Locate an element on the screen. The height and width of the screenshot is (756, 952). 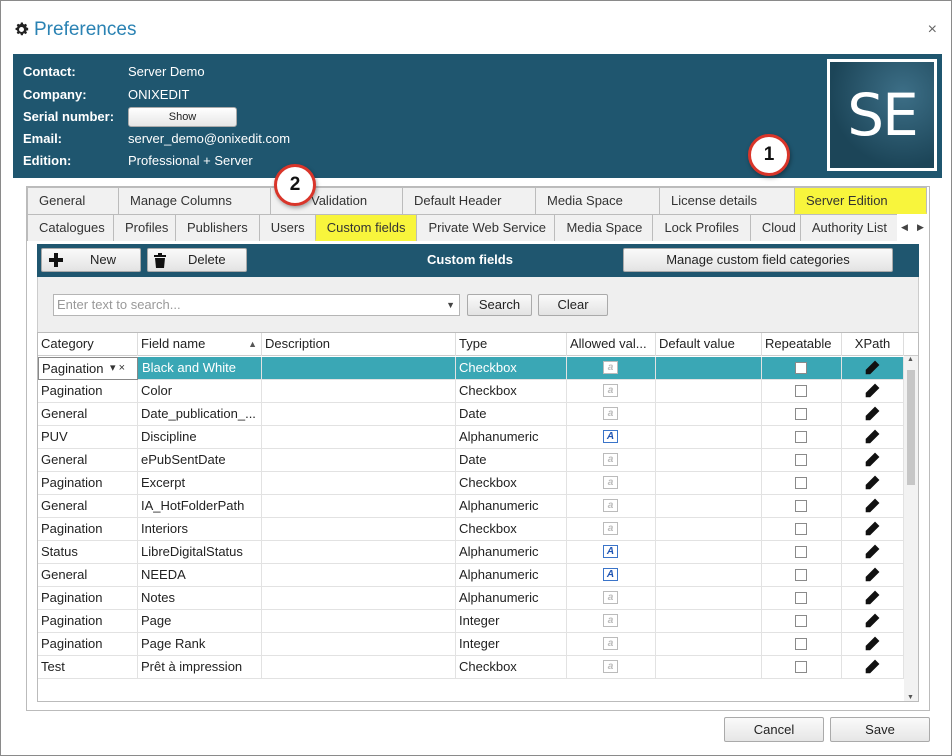
tab-scroll-left-icon: ◀ is located at coordinates (904, 227).